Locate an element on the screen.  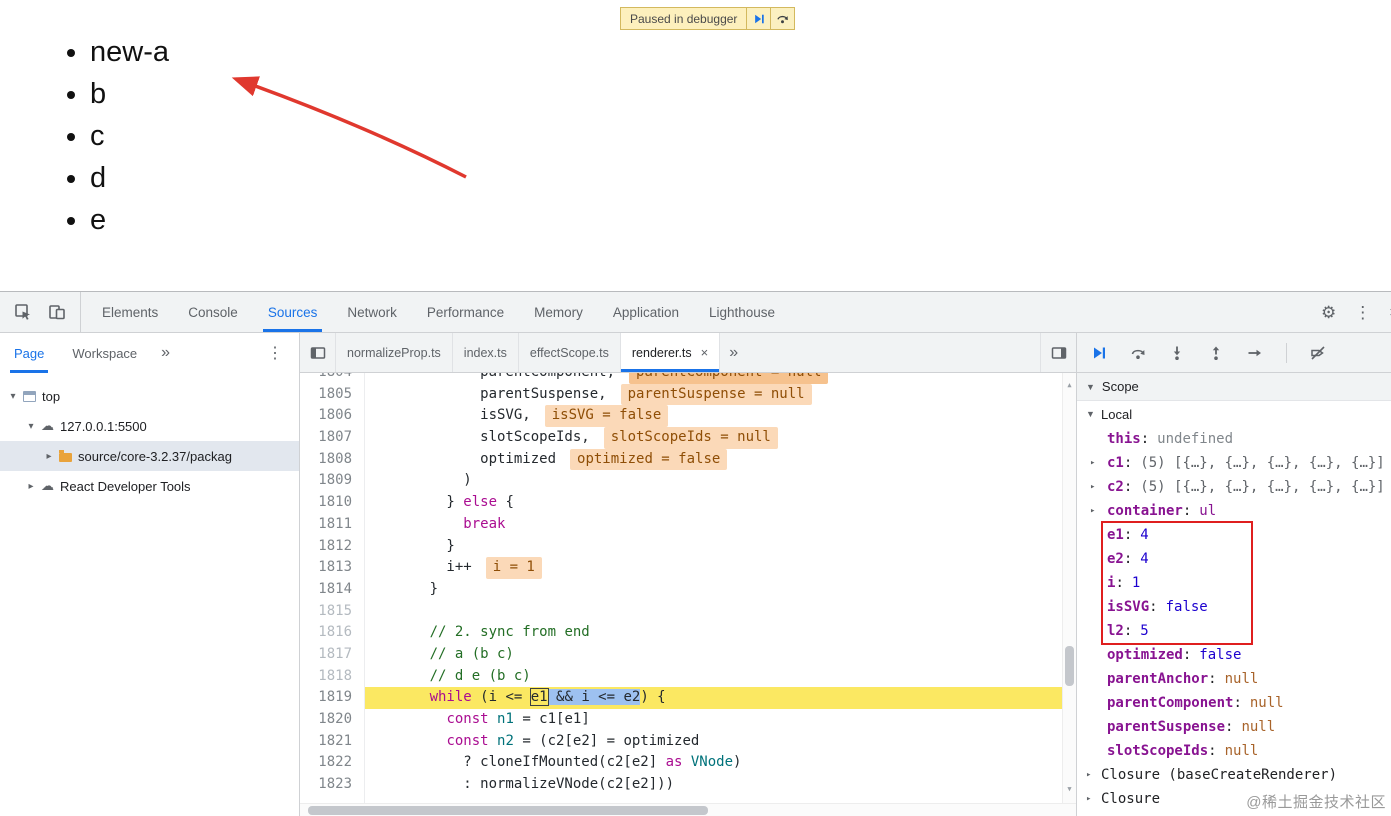
tab-elements: Elements is located at coordinates (130, 312).